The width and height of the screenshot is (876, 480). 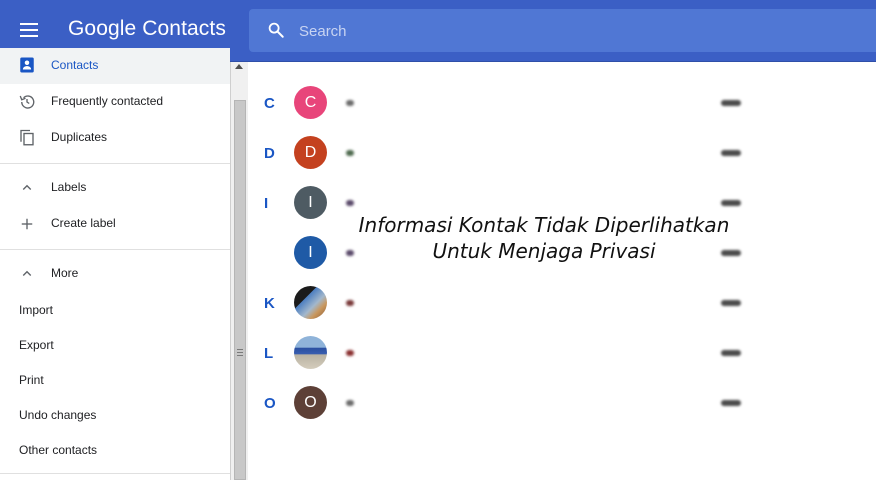 I want to click on overlay-line-2: Untuk Menjaga Privasi, so click(x=544, y=251).